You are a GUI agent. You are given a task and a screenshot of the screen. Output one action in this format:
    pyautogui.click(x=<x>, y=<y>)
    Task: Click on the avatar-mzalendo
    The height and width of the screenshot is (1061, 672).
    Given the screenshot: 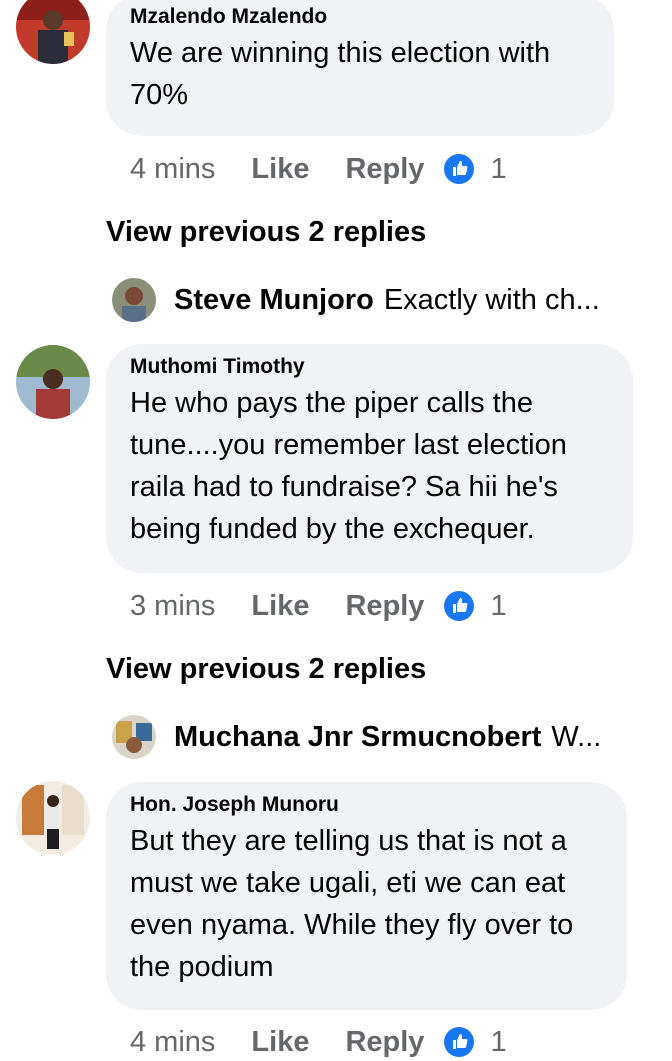 What is the action you would take?
    pyautogui.click(x=53, y=32)
    